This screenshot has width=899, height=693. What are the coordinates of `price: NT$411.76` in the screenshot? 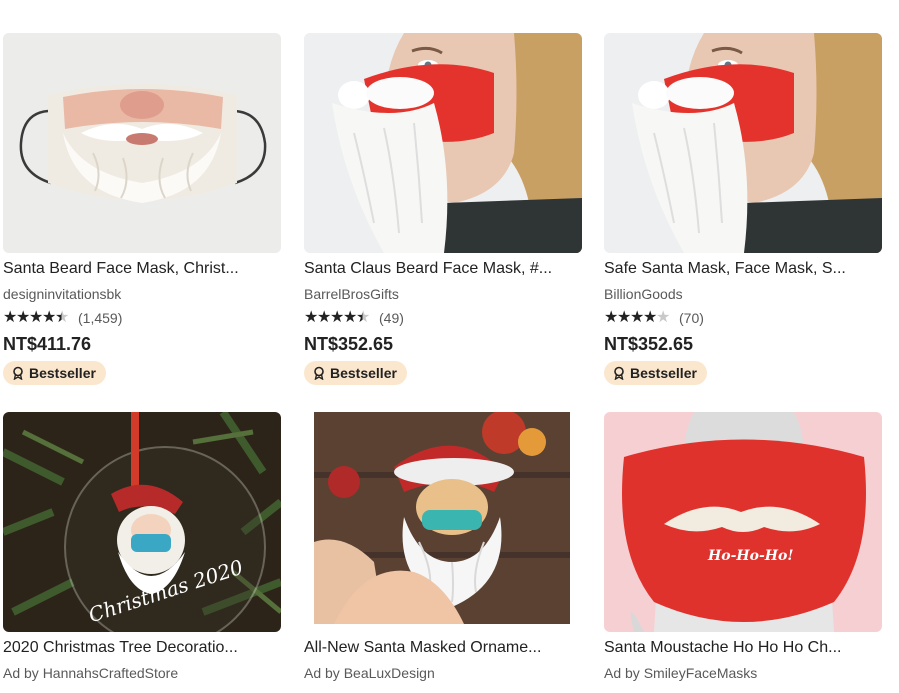 It's located at (47, 344).